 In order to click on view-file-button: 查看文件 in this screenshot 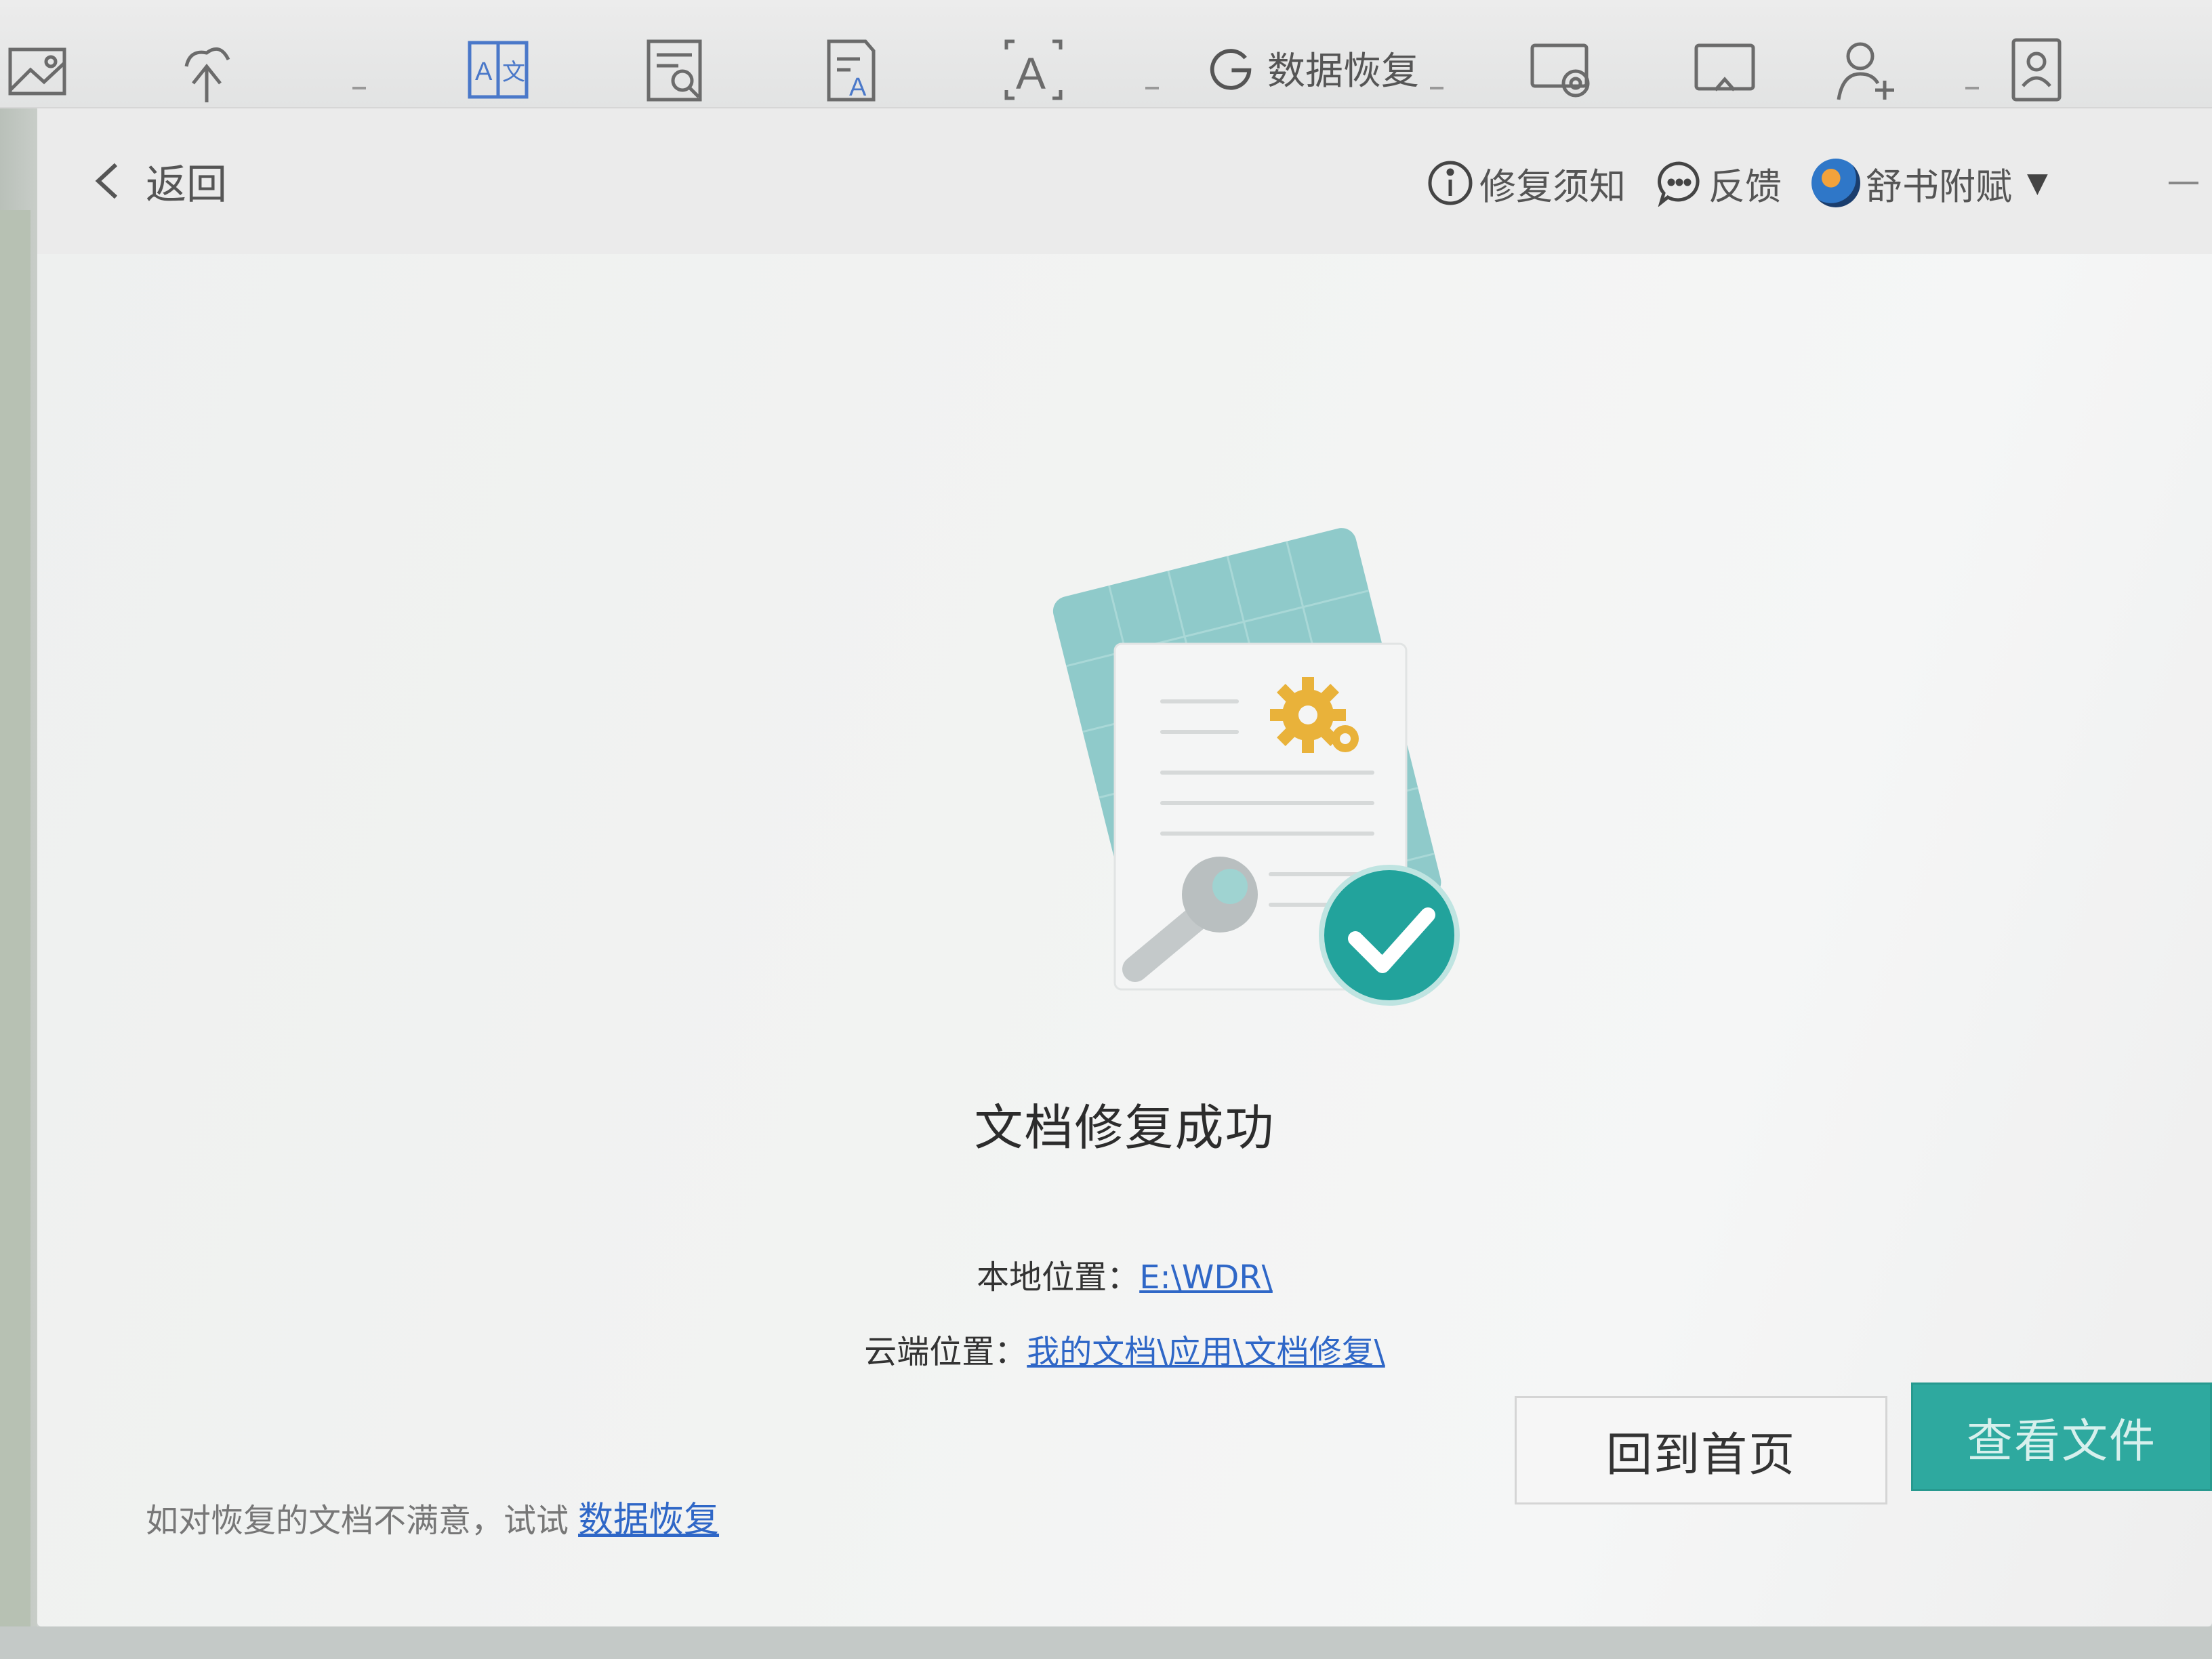, I will do `click(2061, 1437)`.